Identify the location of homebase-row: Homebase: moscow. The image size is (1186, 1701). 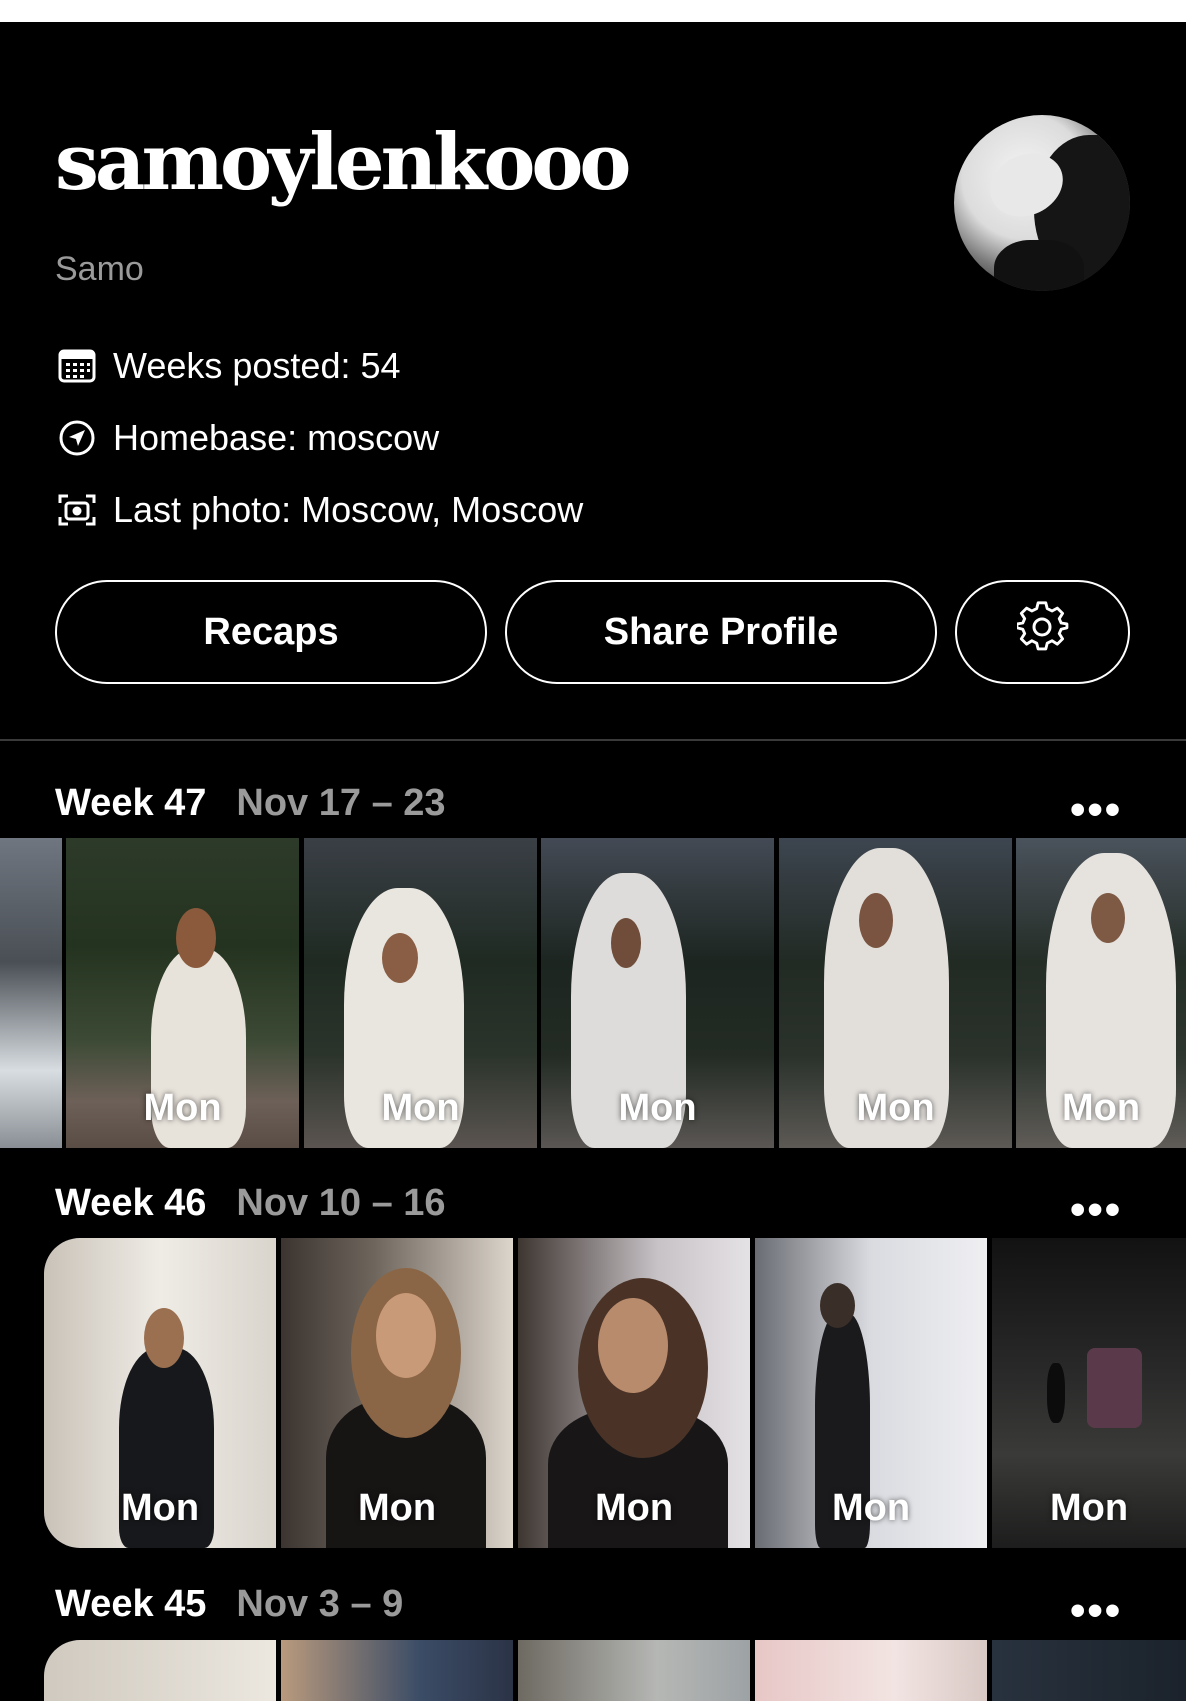
(248, 438).